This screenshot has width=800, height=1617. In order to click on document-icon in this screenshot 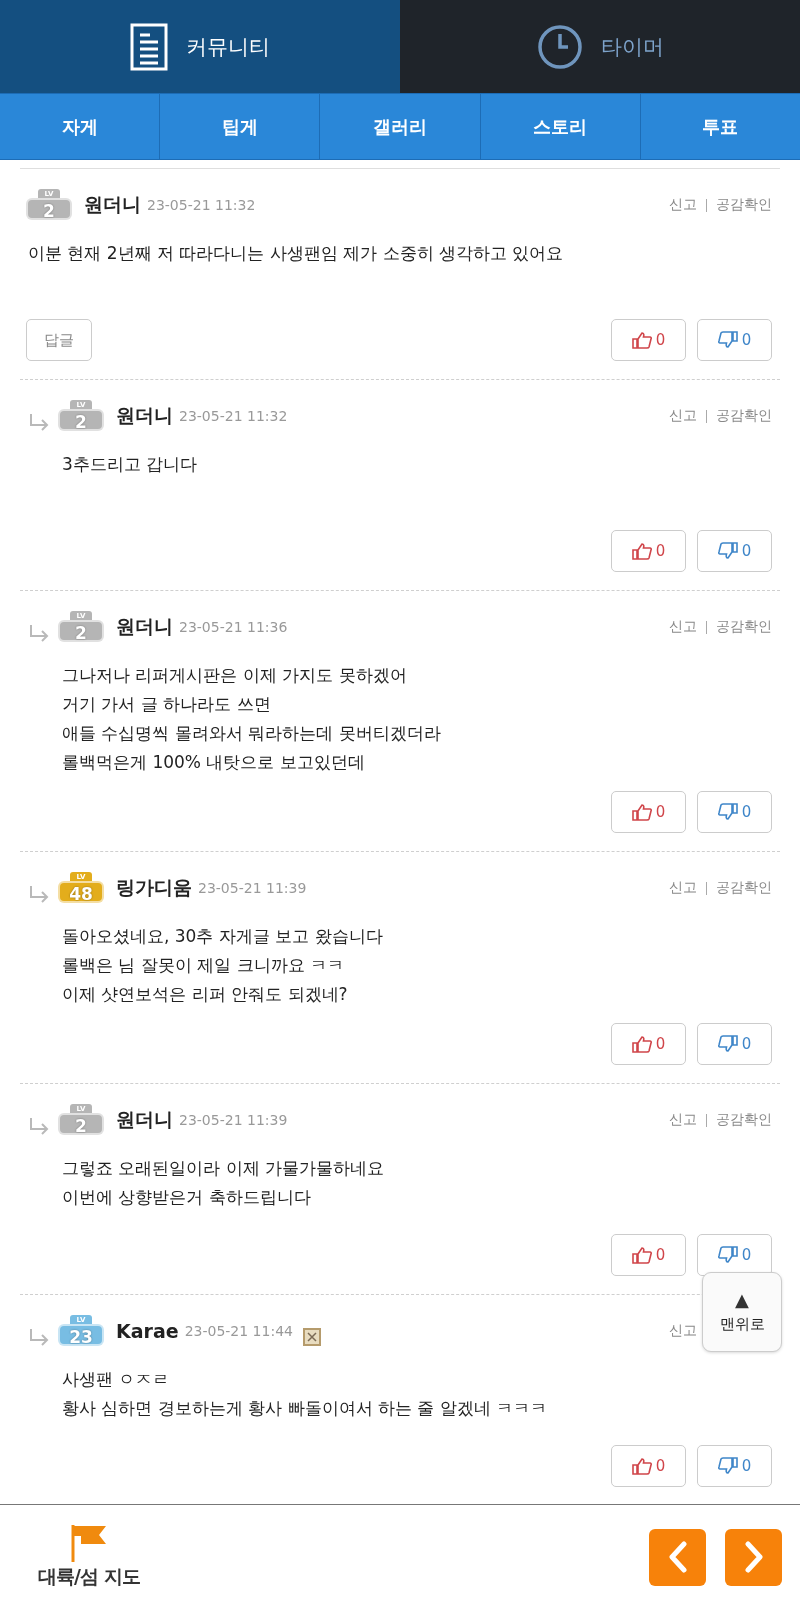, I will do `click(149, 46)`.